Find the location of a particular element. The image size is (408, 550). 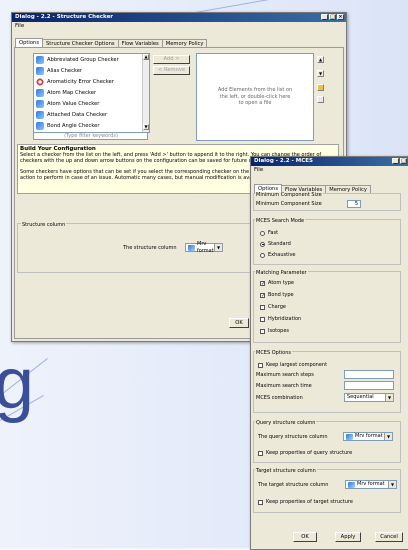

max-time-label: Maximum search time is located at coordinates (284, 386).